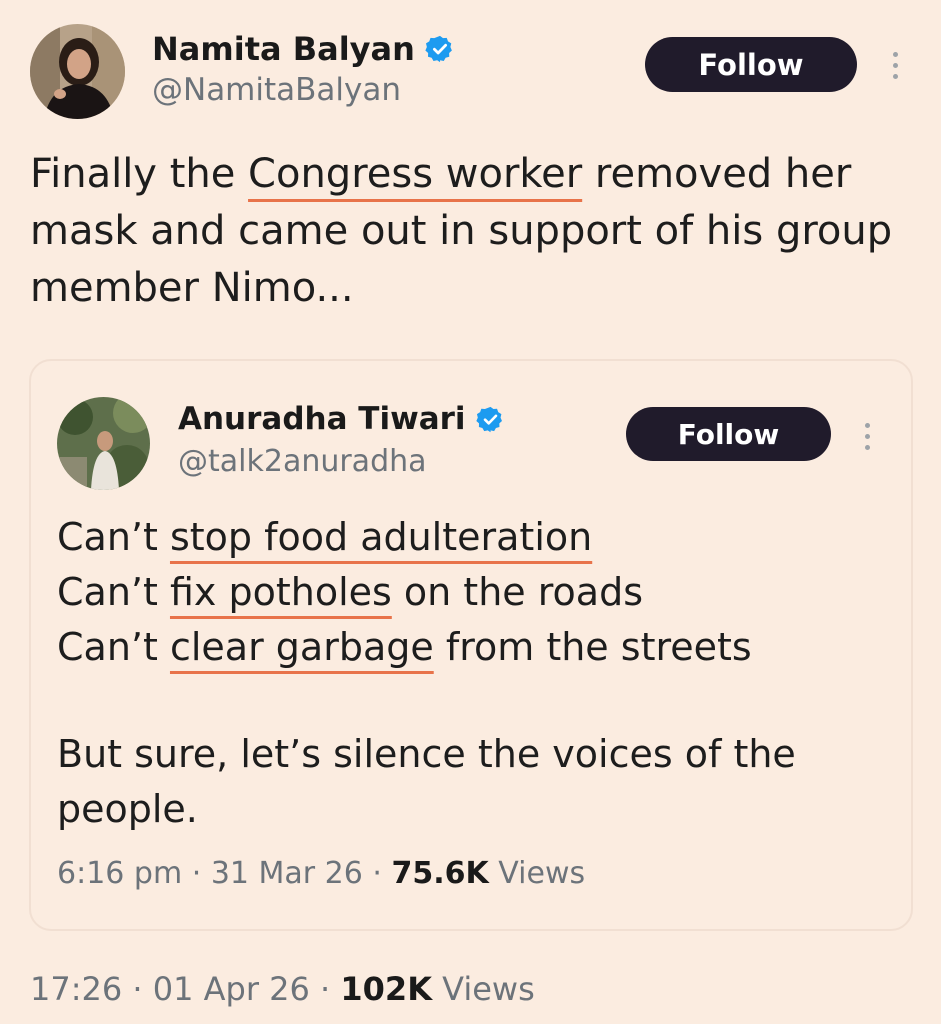 This screenshot has width=941, height=1024. What do you see at coordinates (415, 174) in the screenshot?
I see `tweet-text-highlight: Congress worker` at bounding box center [415, 174].